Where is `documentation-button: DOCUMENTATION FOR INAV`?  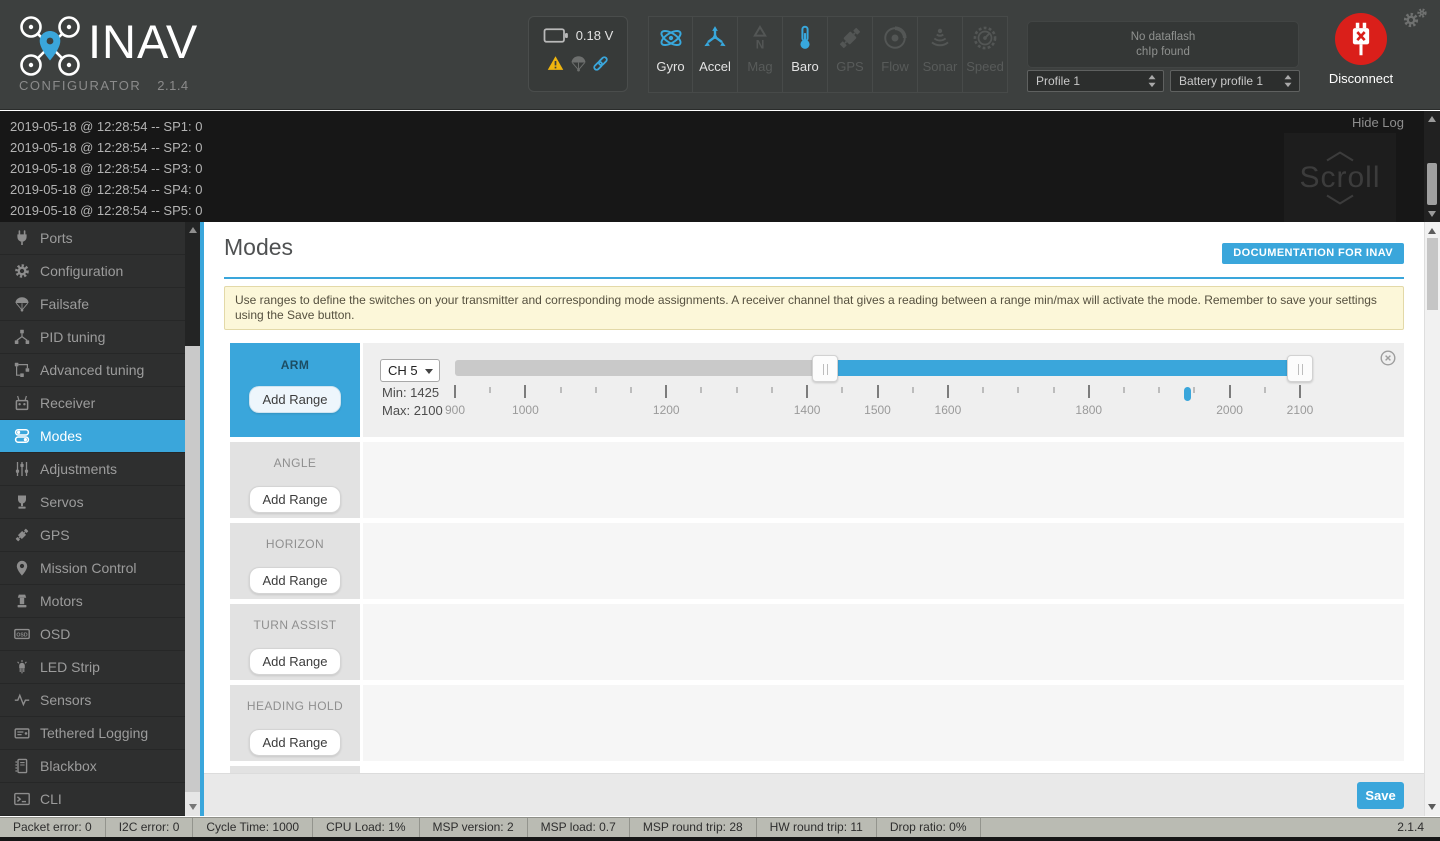 documentation-button: DOCUMENTATION FOR INAV is located at coordinates (1313, 253).